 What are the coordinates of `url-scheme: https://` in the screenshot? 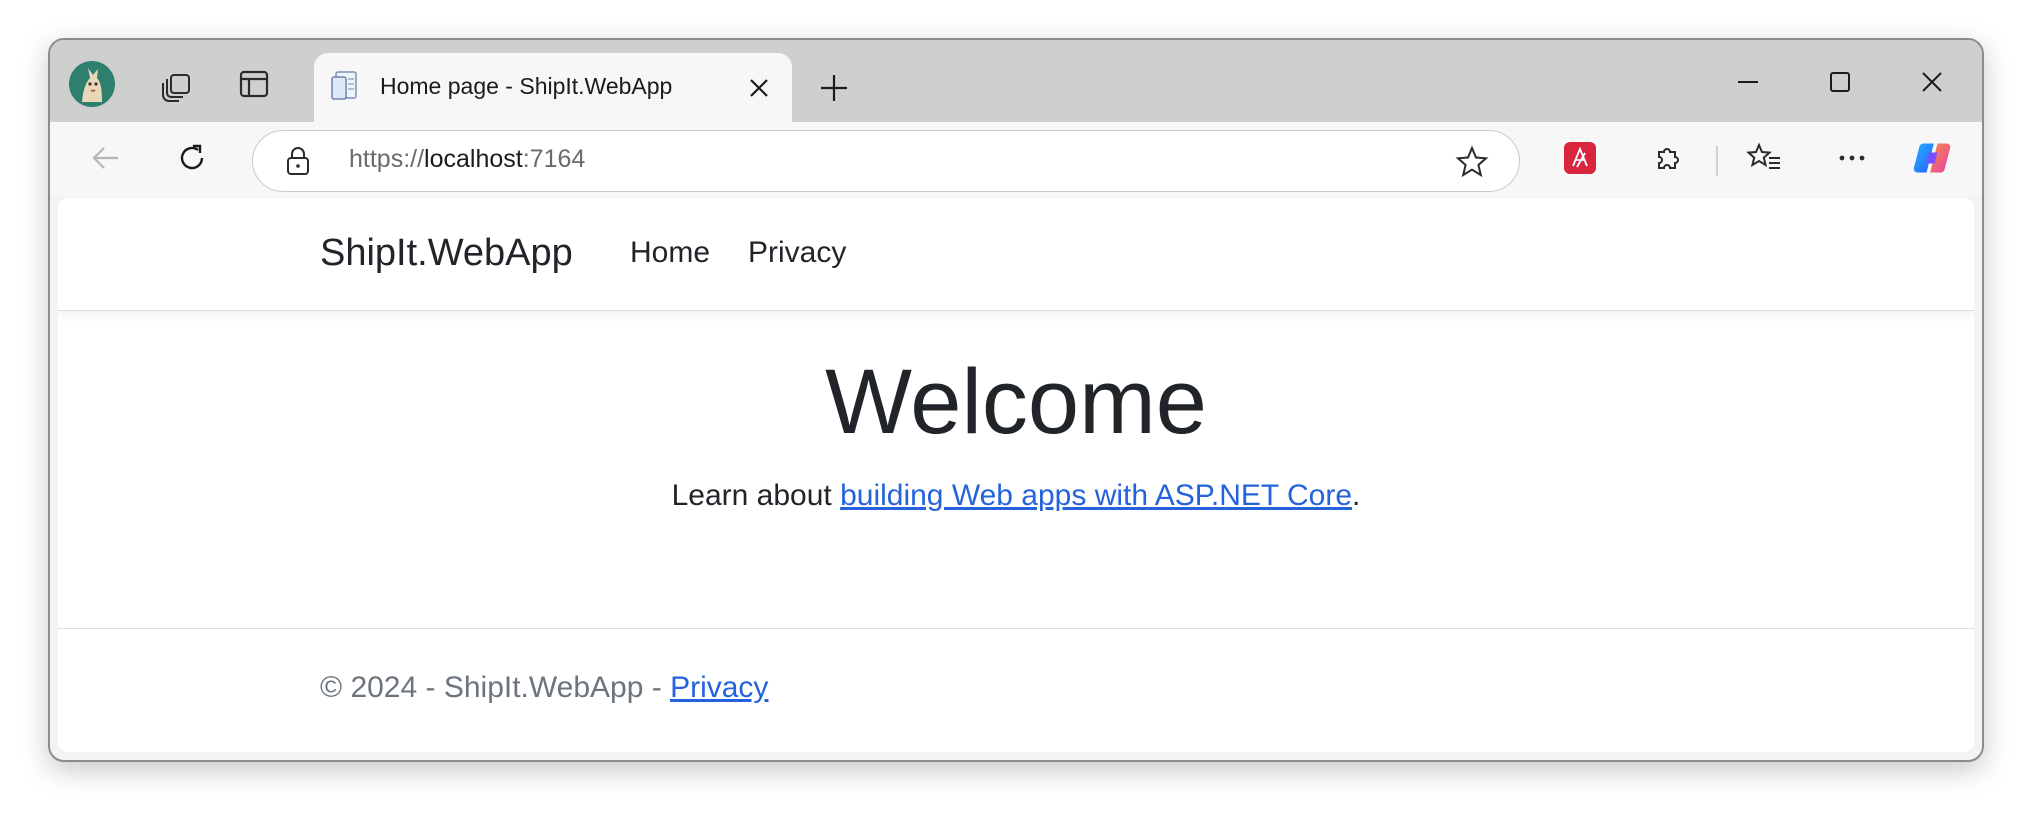 It's located at (387, 159).